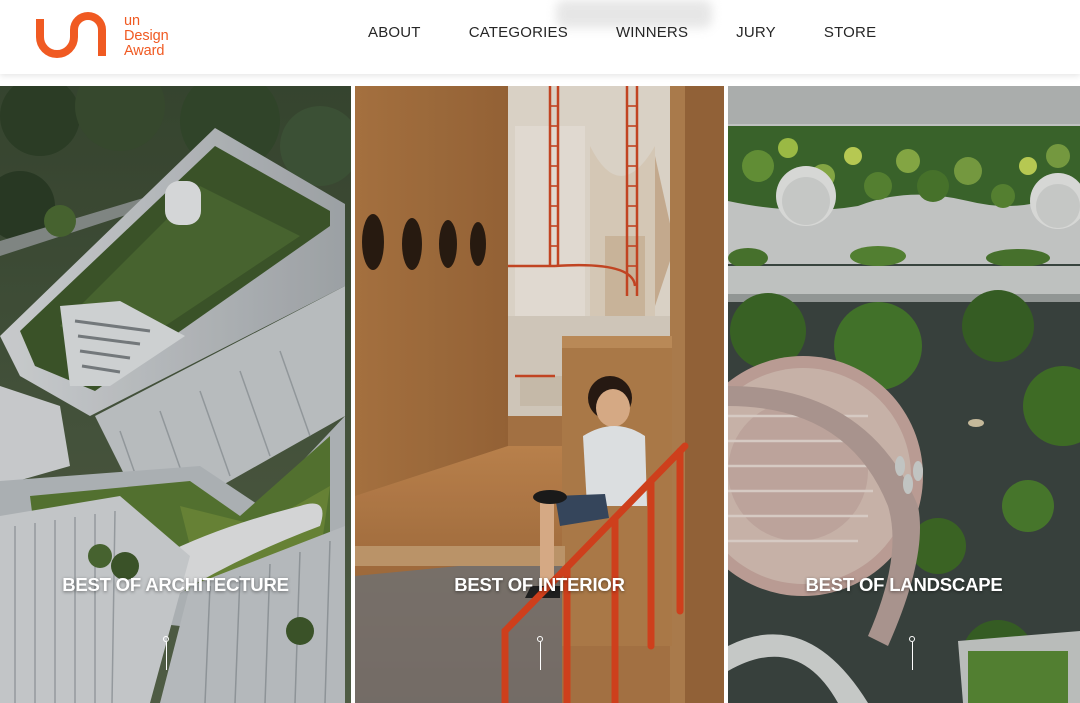 This screenshot has width=1080, height=703. I want to click on main-nav: ABOUT CATEGORIES WINNERS JURY STORE, so click(622, 32).